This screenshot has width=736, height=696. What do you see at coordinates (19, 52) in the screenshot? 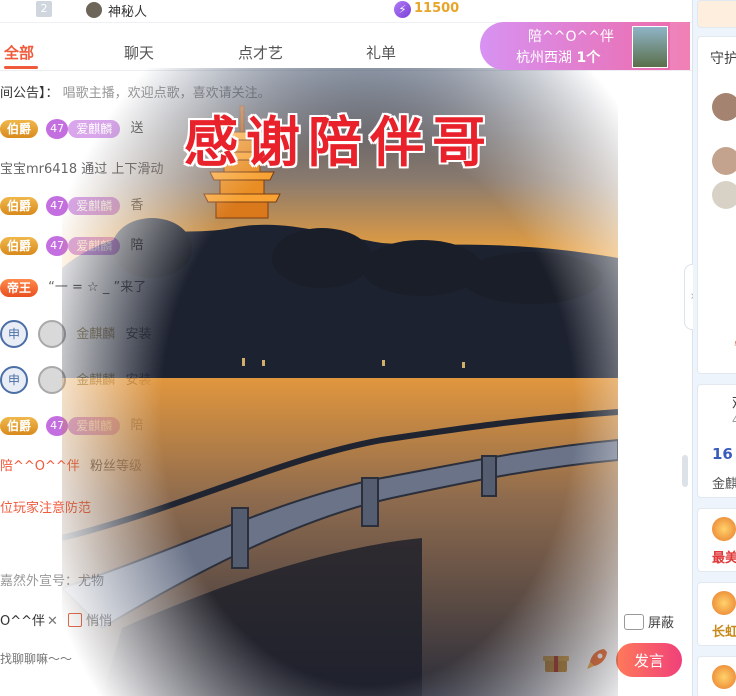
I see `tab-all: 全部` at bounding box center [19, 52].